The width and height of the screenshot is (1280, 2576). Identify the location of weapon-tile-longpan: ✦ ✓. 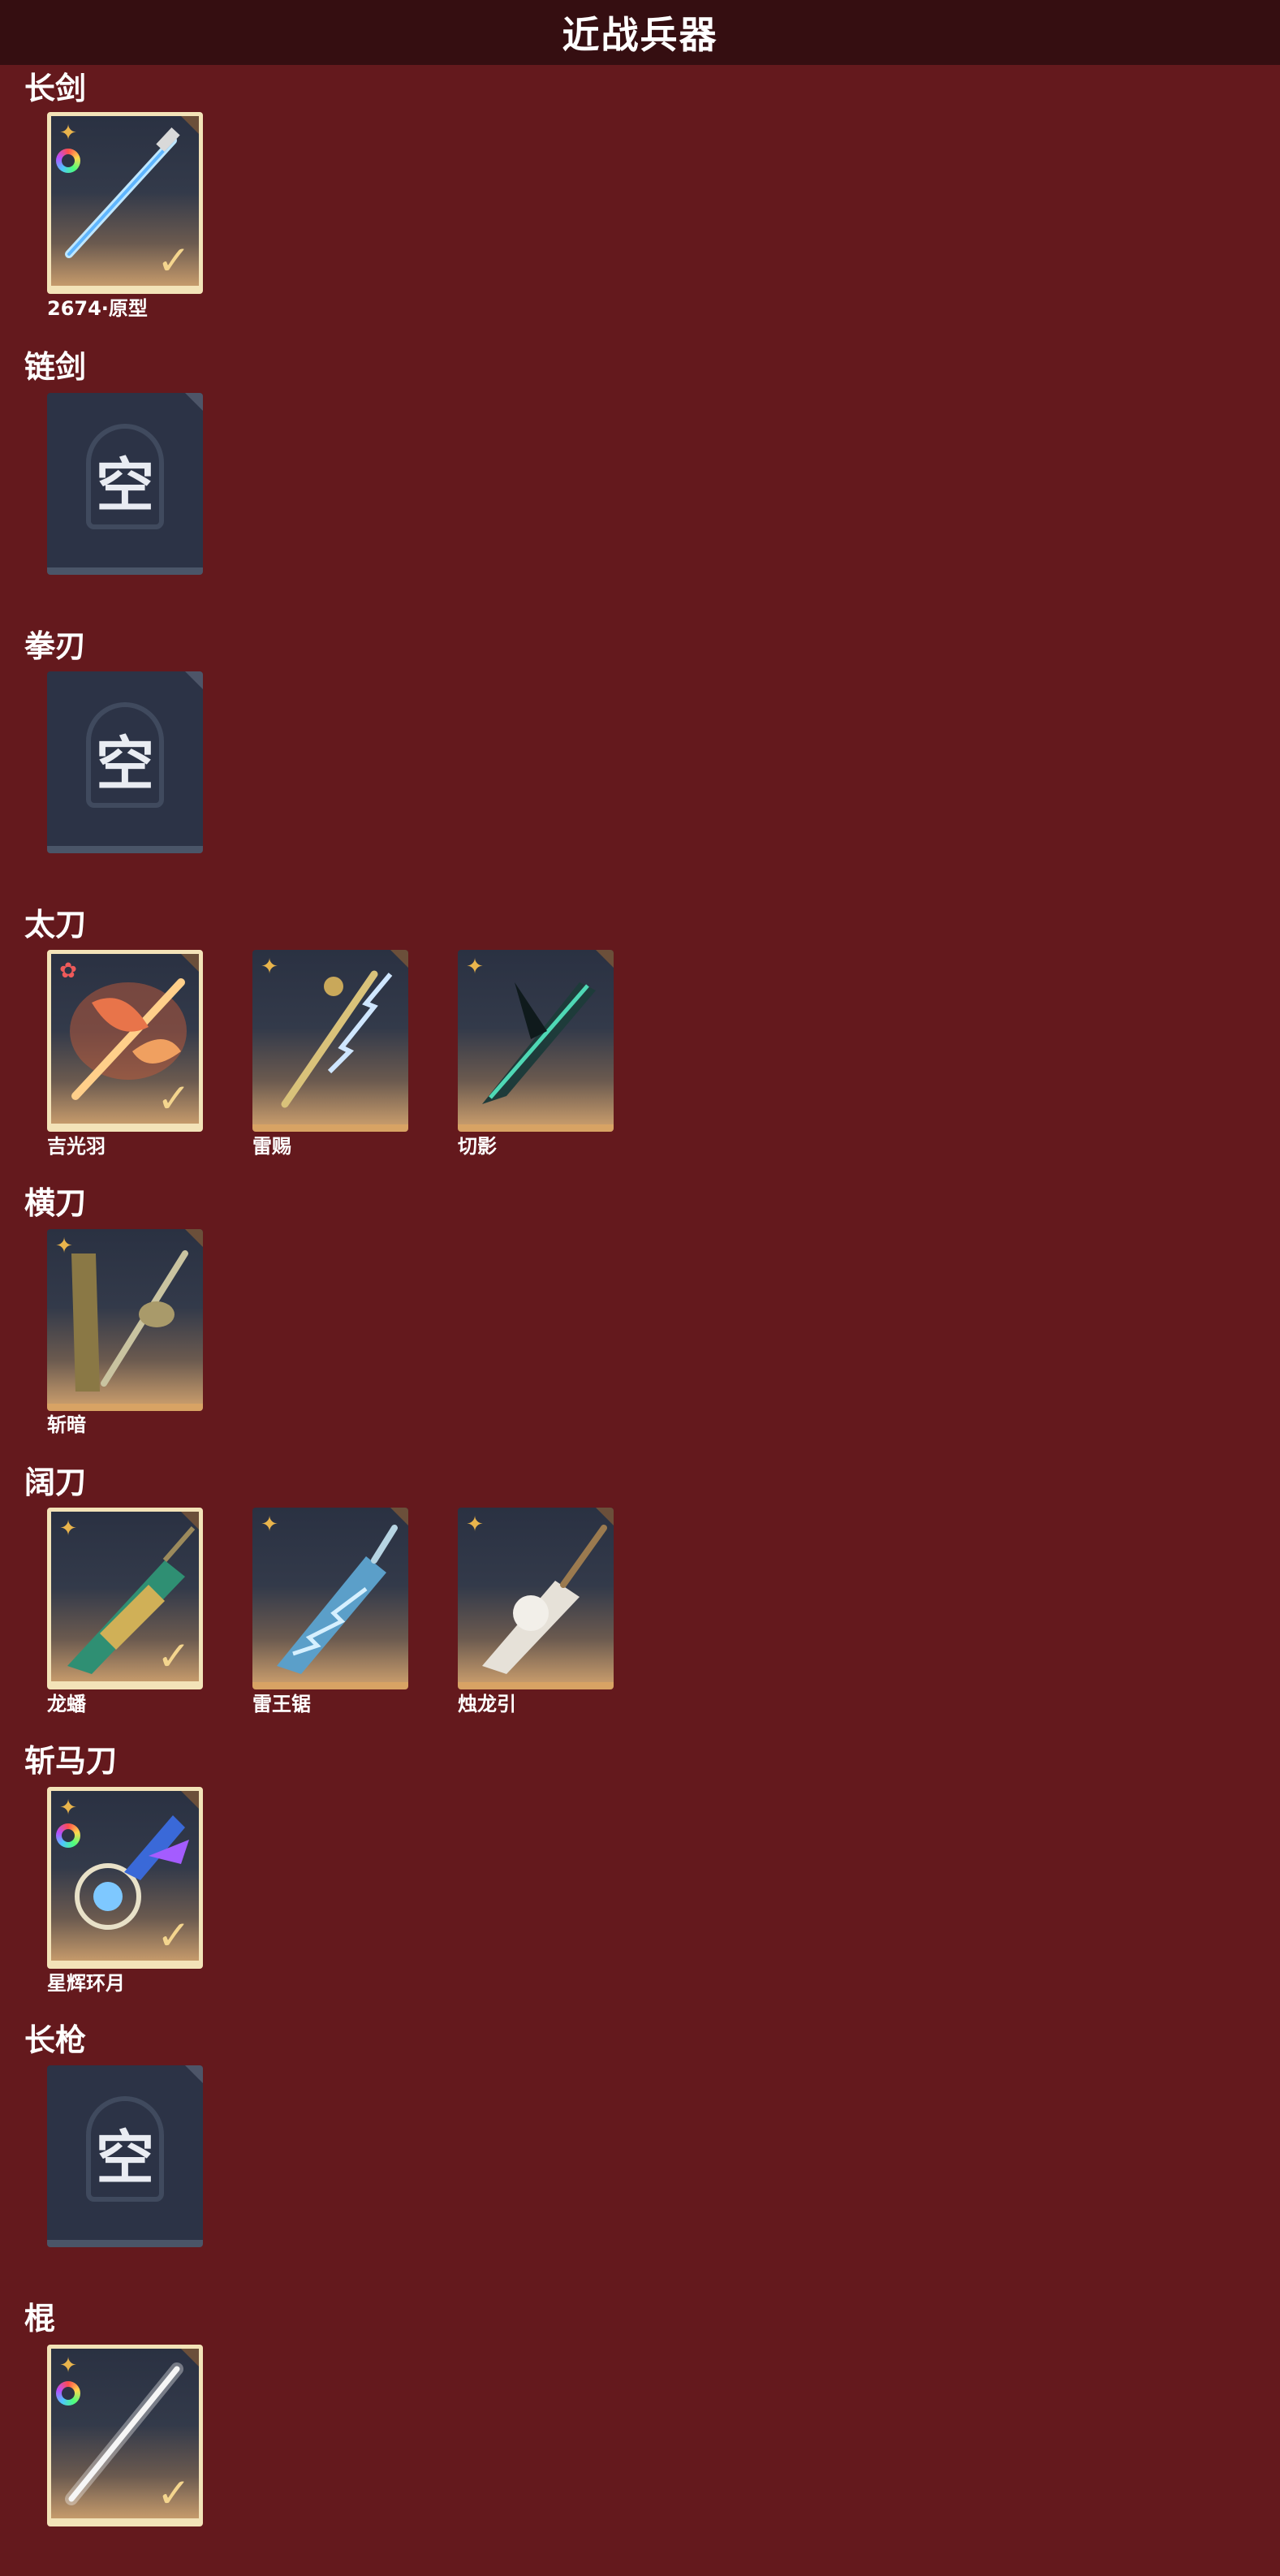
(125, 1598).